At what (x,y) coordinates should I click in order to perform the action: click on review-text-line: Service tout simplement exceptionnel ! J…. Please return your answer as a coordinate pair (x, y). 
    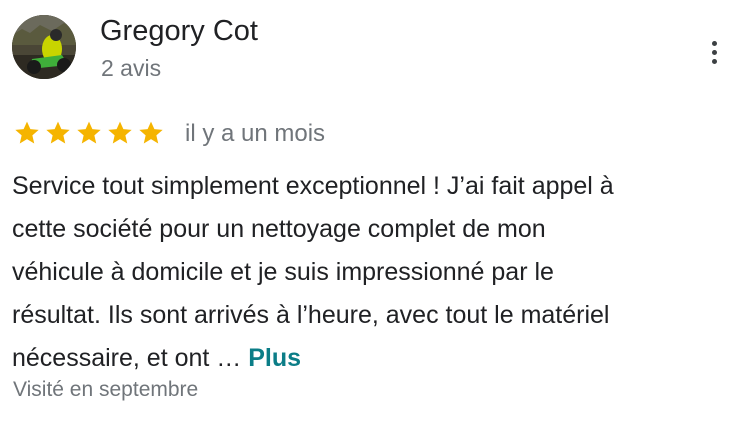
    Looking at the image, I should click on (313, 186).